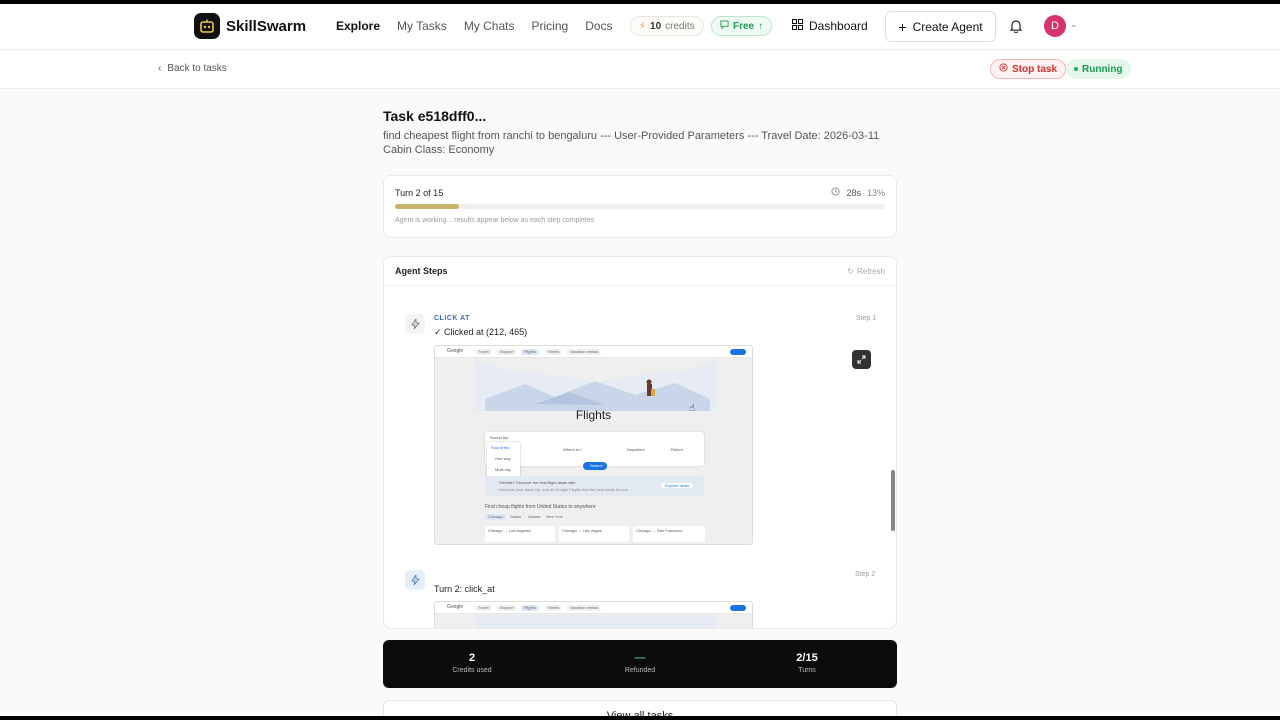 The image size is (1280, 720). I want to click on create-agent-button: + Create Agent, so click(940, 26).